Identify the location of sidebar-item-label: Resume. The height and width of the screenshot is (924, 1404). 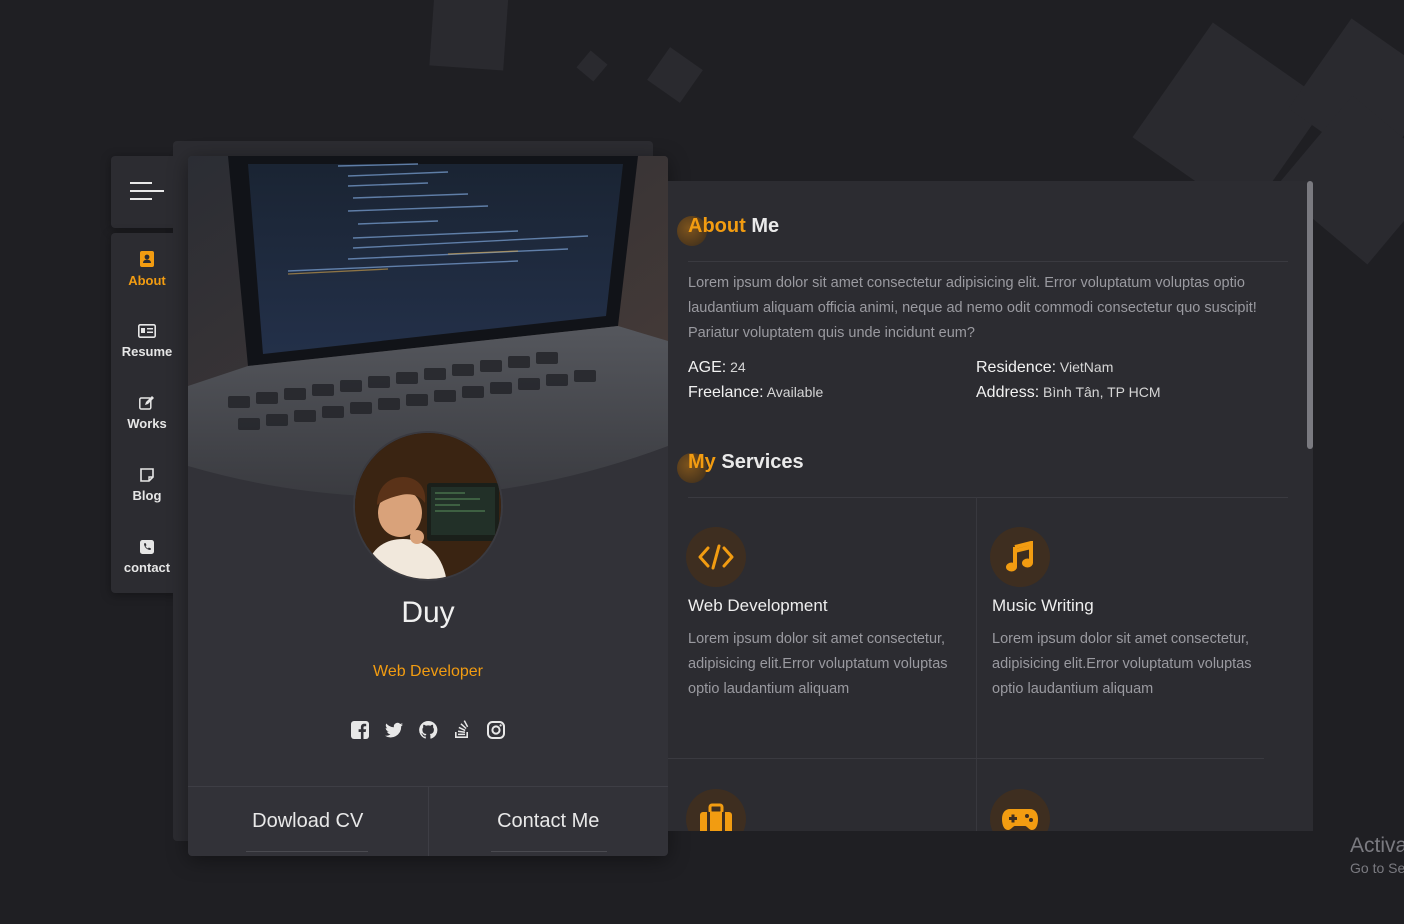
(147, 351).